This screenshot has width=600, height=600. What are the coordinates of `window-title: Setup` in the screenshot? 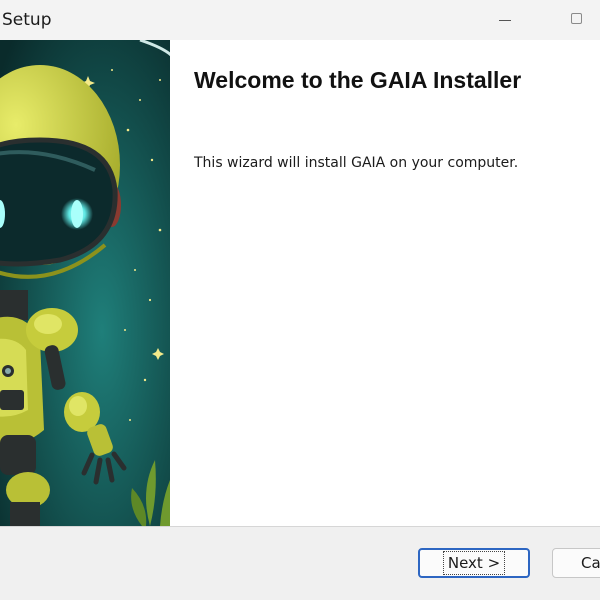 It's located at (27, 20).